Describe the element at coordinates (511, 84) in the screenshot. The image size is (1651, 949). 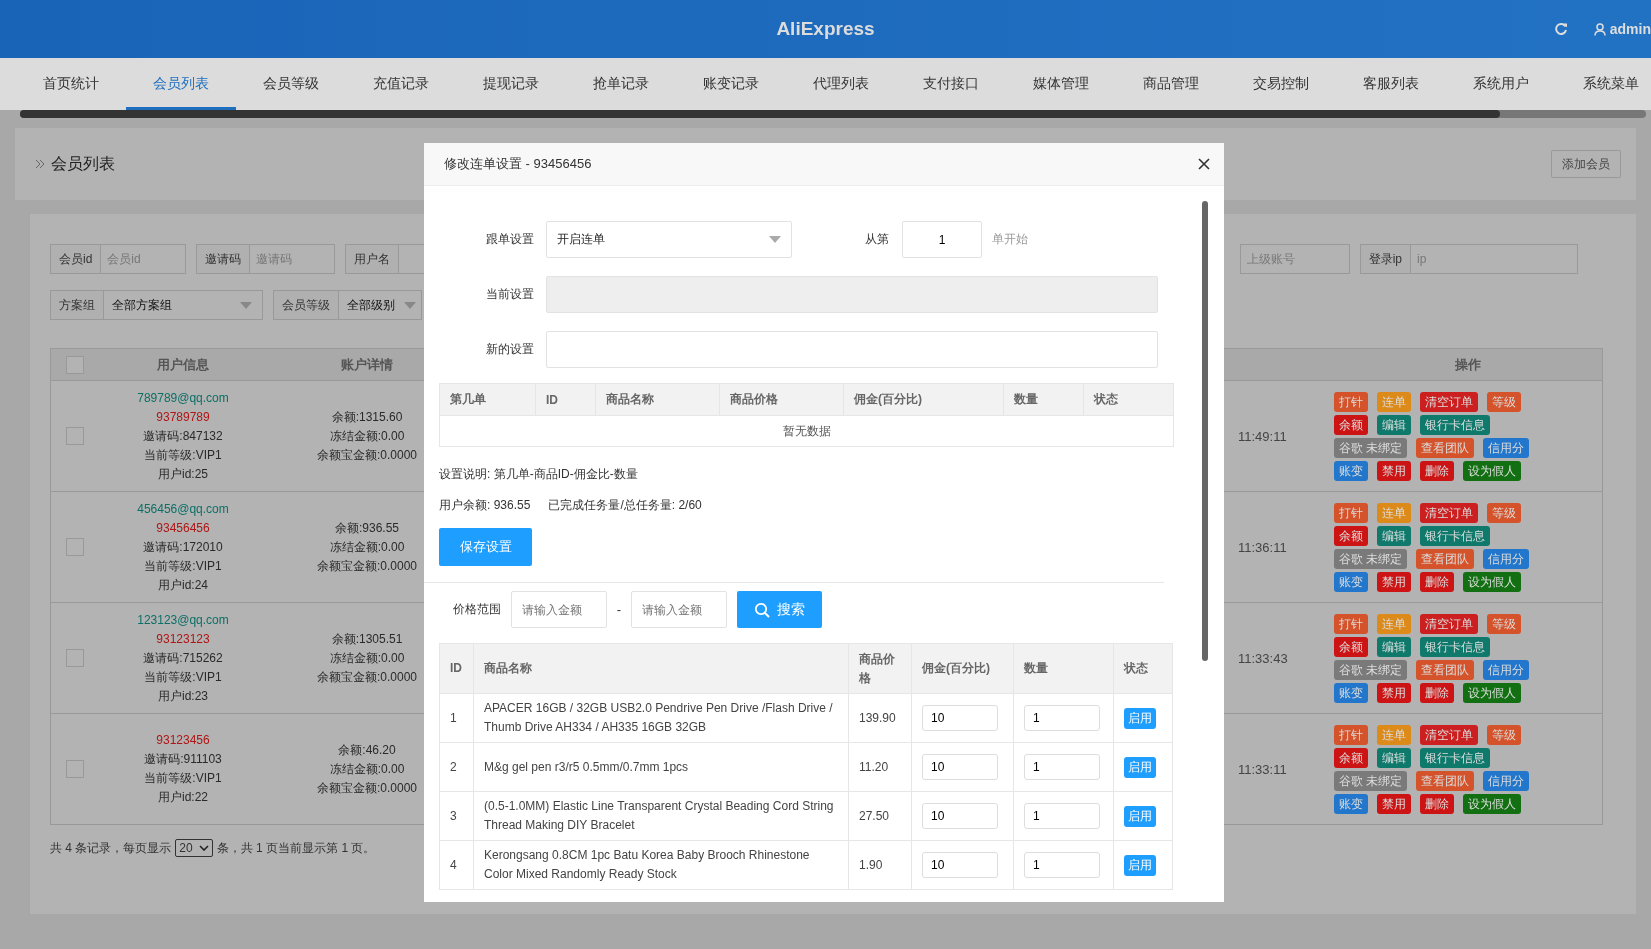
I see `nav-tab: 提现记录` at that location.